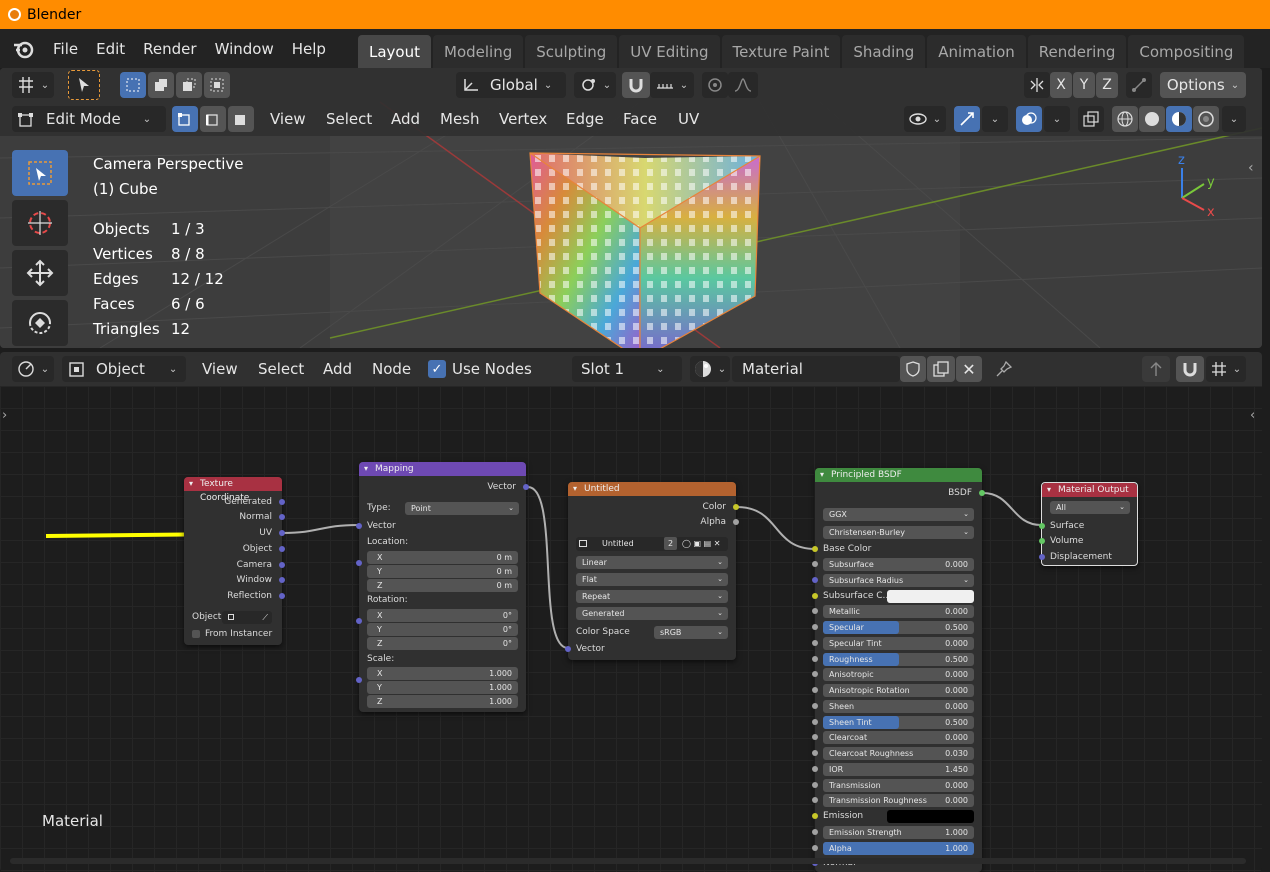 Image resolution: width=1270 pixels, height=872 pixels. Describe the element at coordinates (640, 119) in the screenshot. I see `vp-menu-face: Face` at that location.